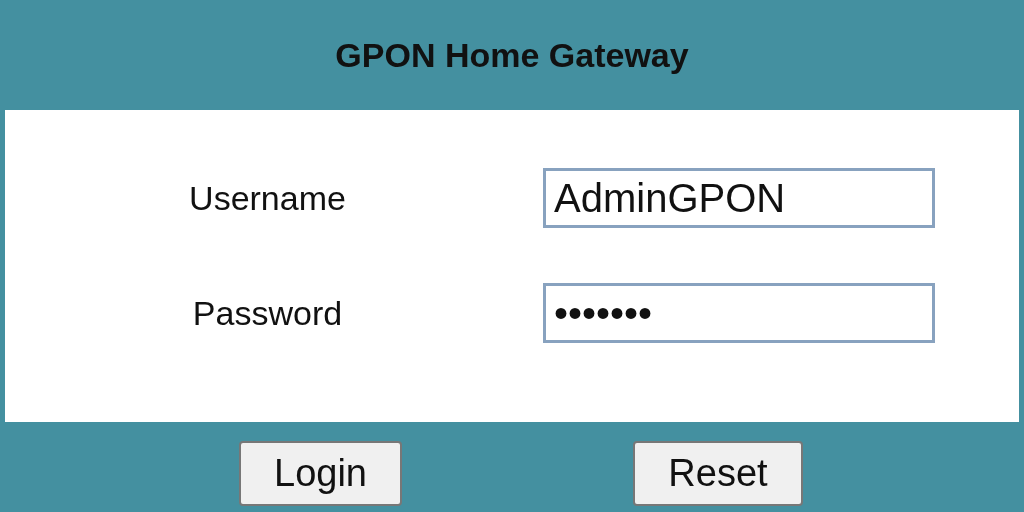 The image size is (1024, 512). Describe the element at coordinates (739, 313) in the screenshot. I see `input-field: •••••••` at that location.